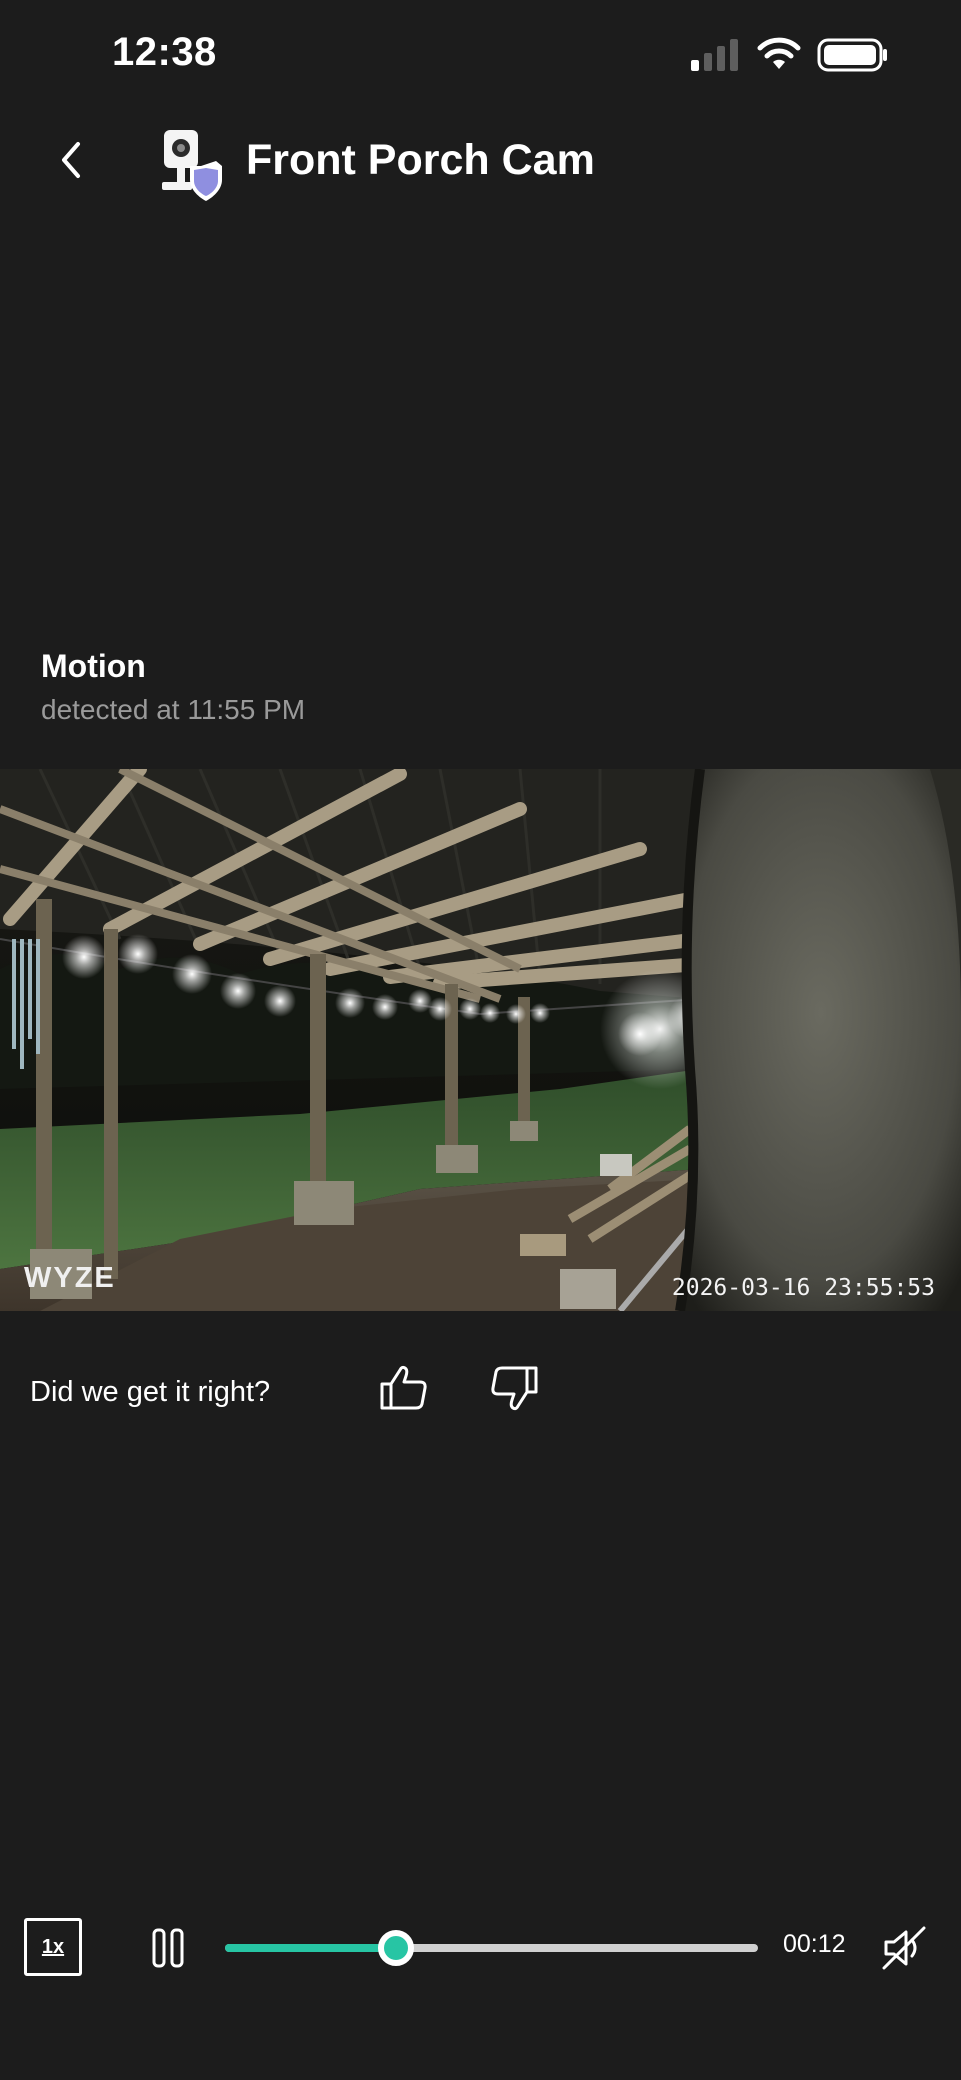 Image resolution: width=961 pixels, height=2080 pixels. Describe the element at coordinates (803, 1288) in the screenshot. I see `video-timestamp: 2026-03-16 23:55:53` at that location.